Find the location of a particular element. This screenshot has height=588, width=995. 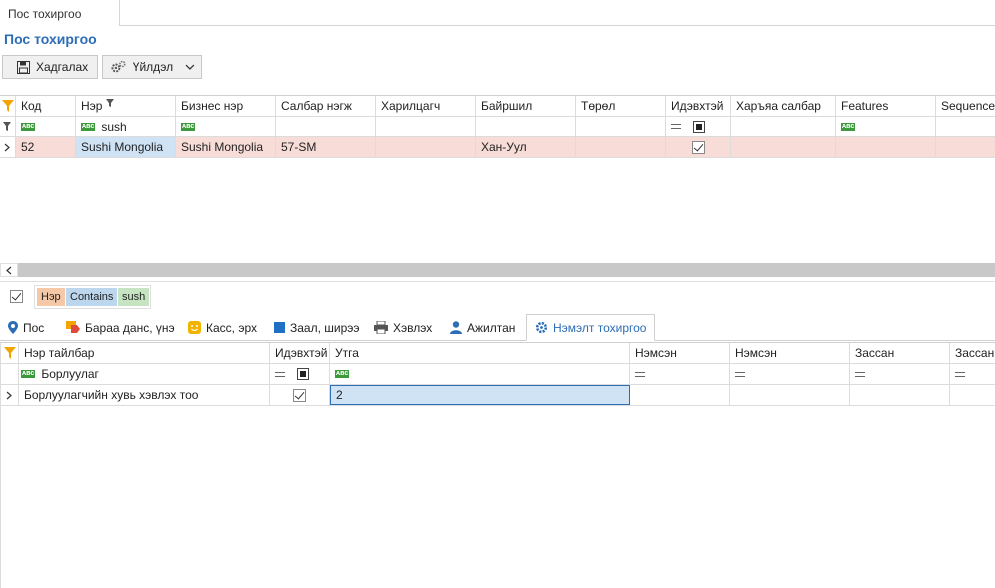

column-header-type: Төрөл is located at coordinates (621, 106).